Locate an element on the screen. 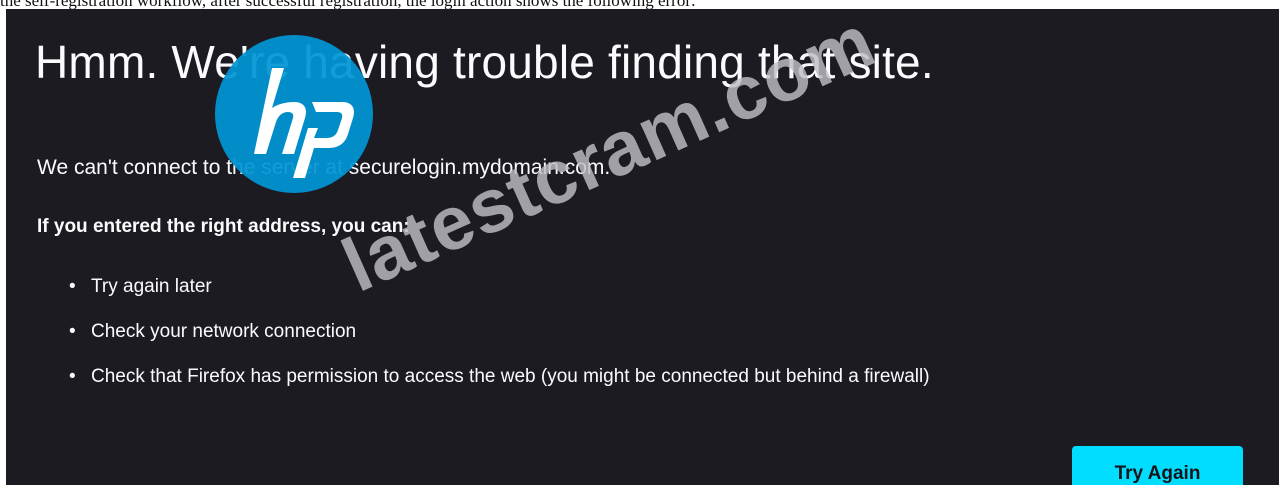  suggestion-item: • Try again later is located at coordinates (499, 286).